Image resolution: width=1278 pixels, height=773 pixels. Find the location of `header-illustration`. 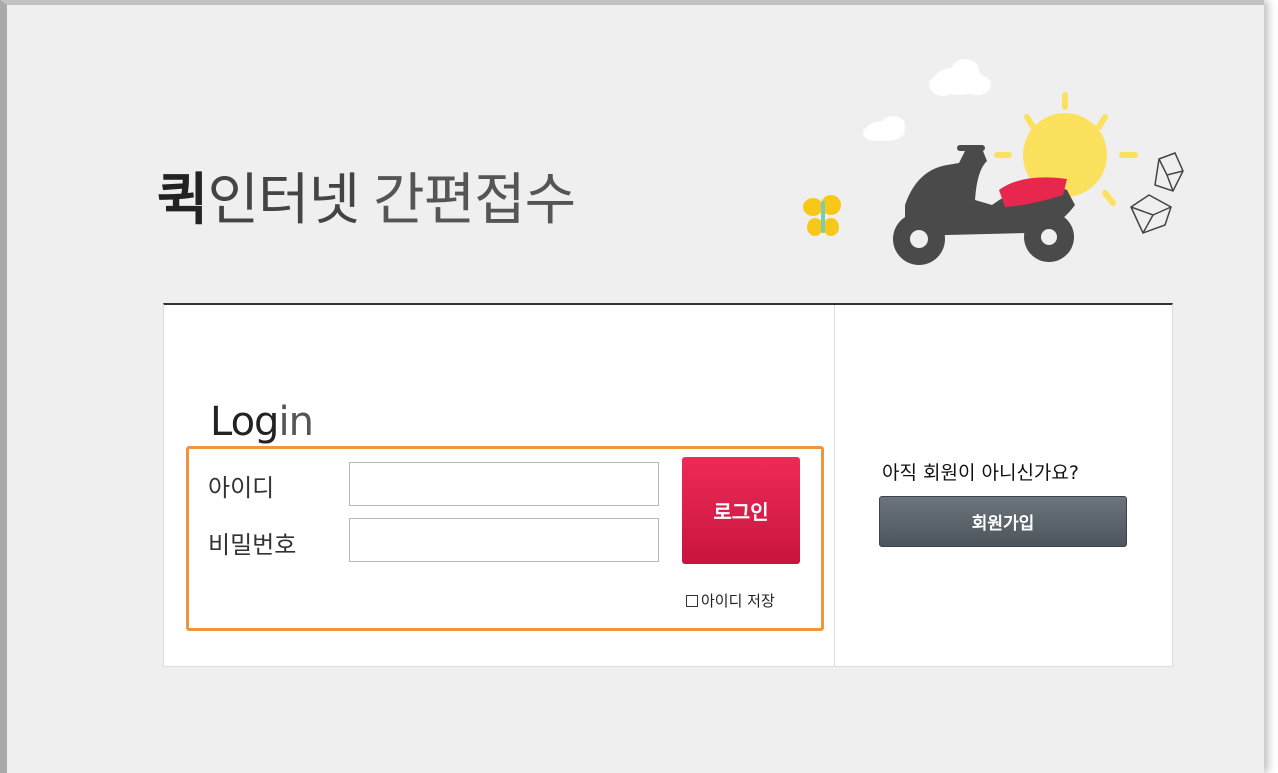

header-illustration is located at coordinates (993, 162).